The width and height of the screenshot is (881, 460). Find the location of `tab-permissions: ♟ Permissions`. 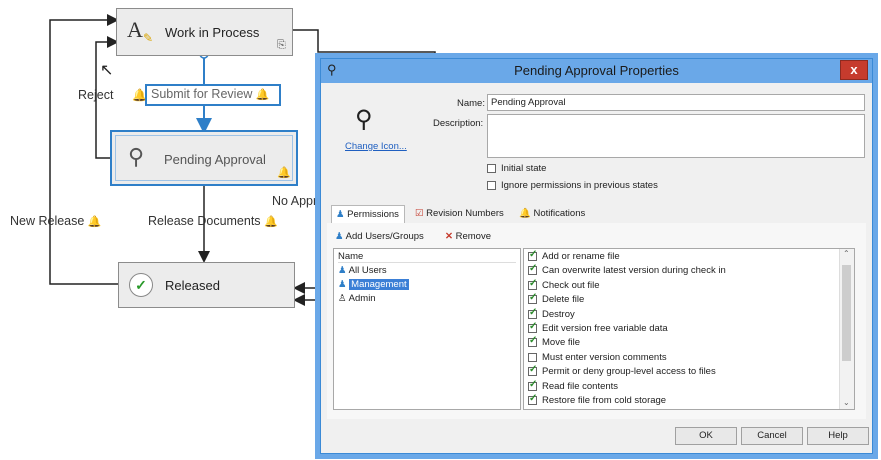

tab-permissions: ♟ Permissions is located at coordinates (368, 214).